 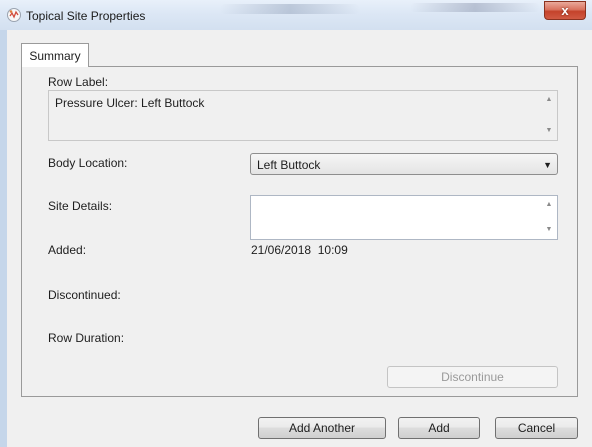 I want to click on cancel-button: Cancel, so click(x=536, y=428).